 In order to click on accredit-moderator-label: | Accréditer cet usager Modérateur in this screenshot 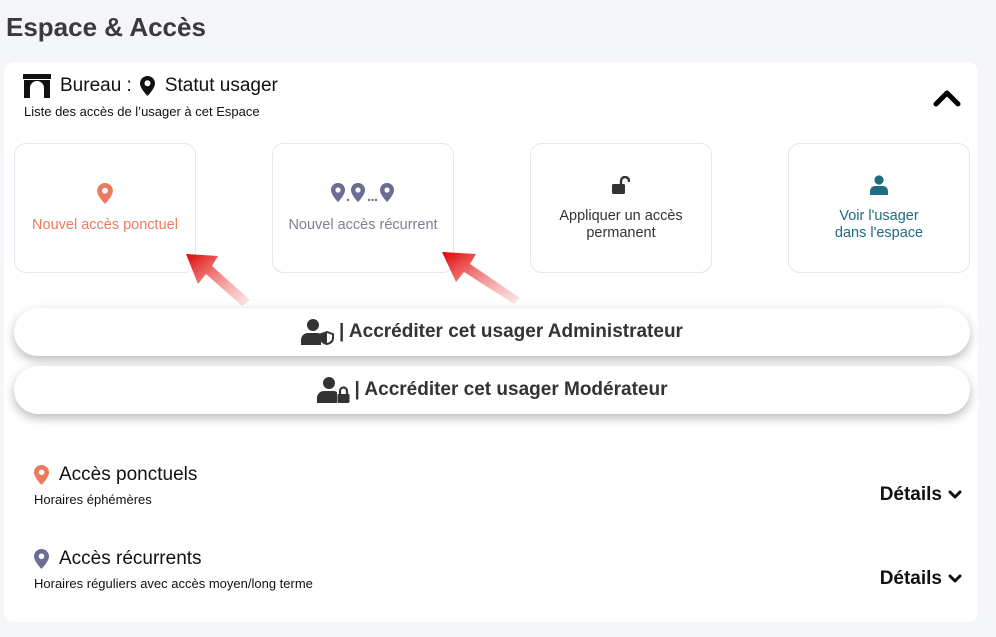, I will do `click(511, 389)`.